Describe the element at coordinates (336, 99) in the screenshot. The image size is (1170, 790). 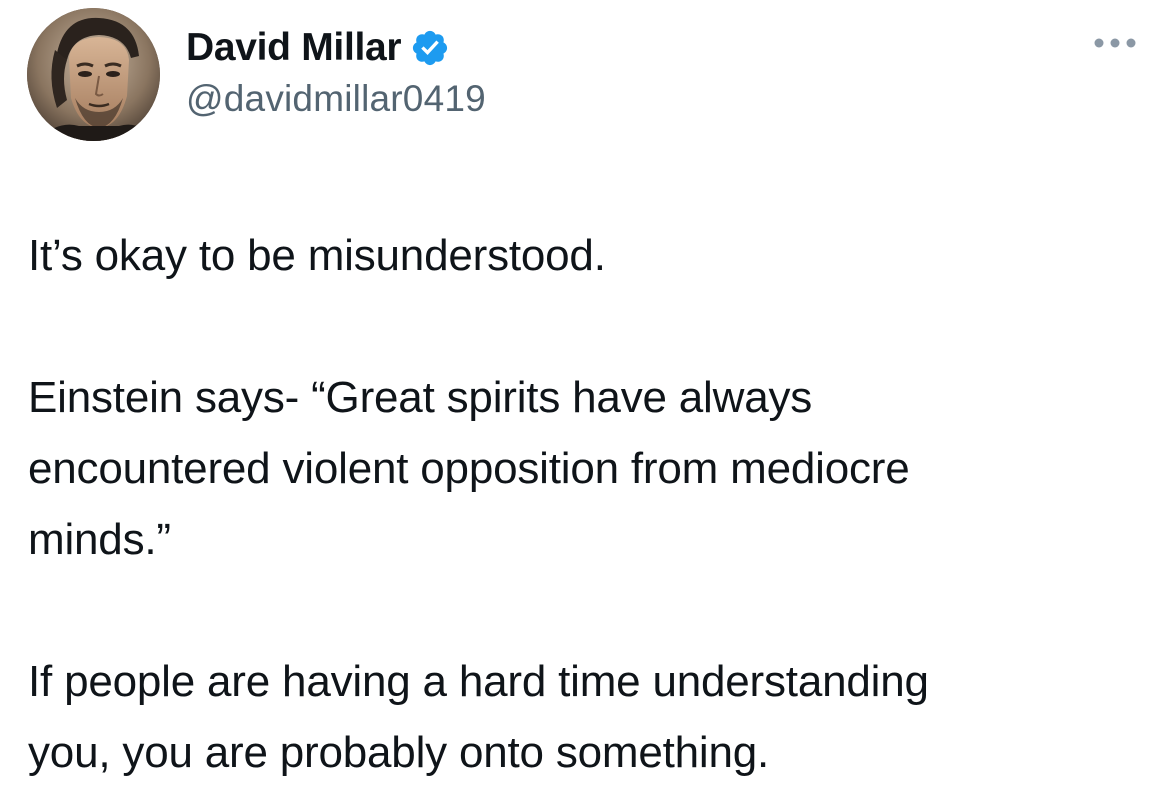
I see `author-handle: @davidmillar0419` at that location.